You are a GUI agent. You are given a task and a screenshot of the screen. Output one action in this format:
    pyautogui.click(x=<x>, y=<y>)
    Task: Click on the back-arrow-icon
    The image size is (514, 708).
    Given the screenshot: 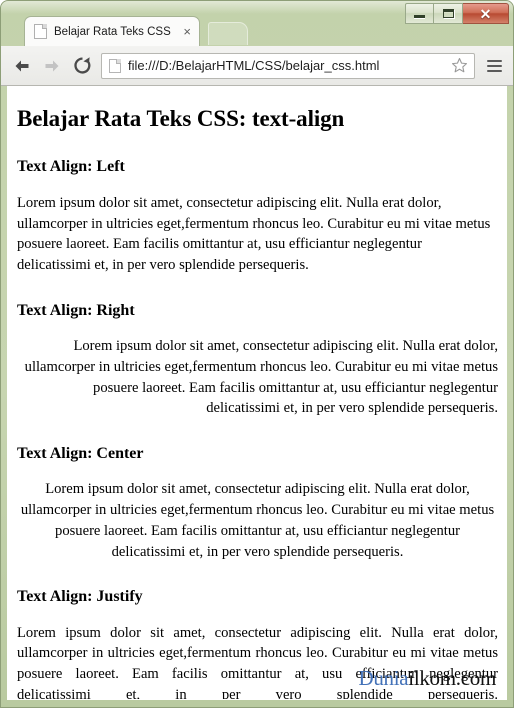 What is the action you would take?
    pyautogui.click(x=22, y=65)
    